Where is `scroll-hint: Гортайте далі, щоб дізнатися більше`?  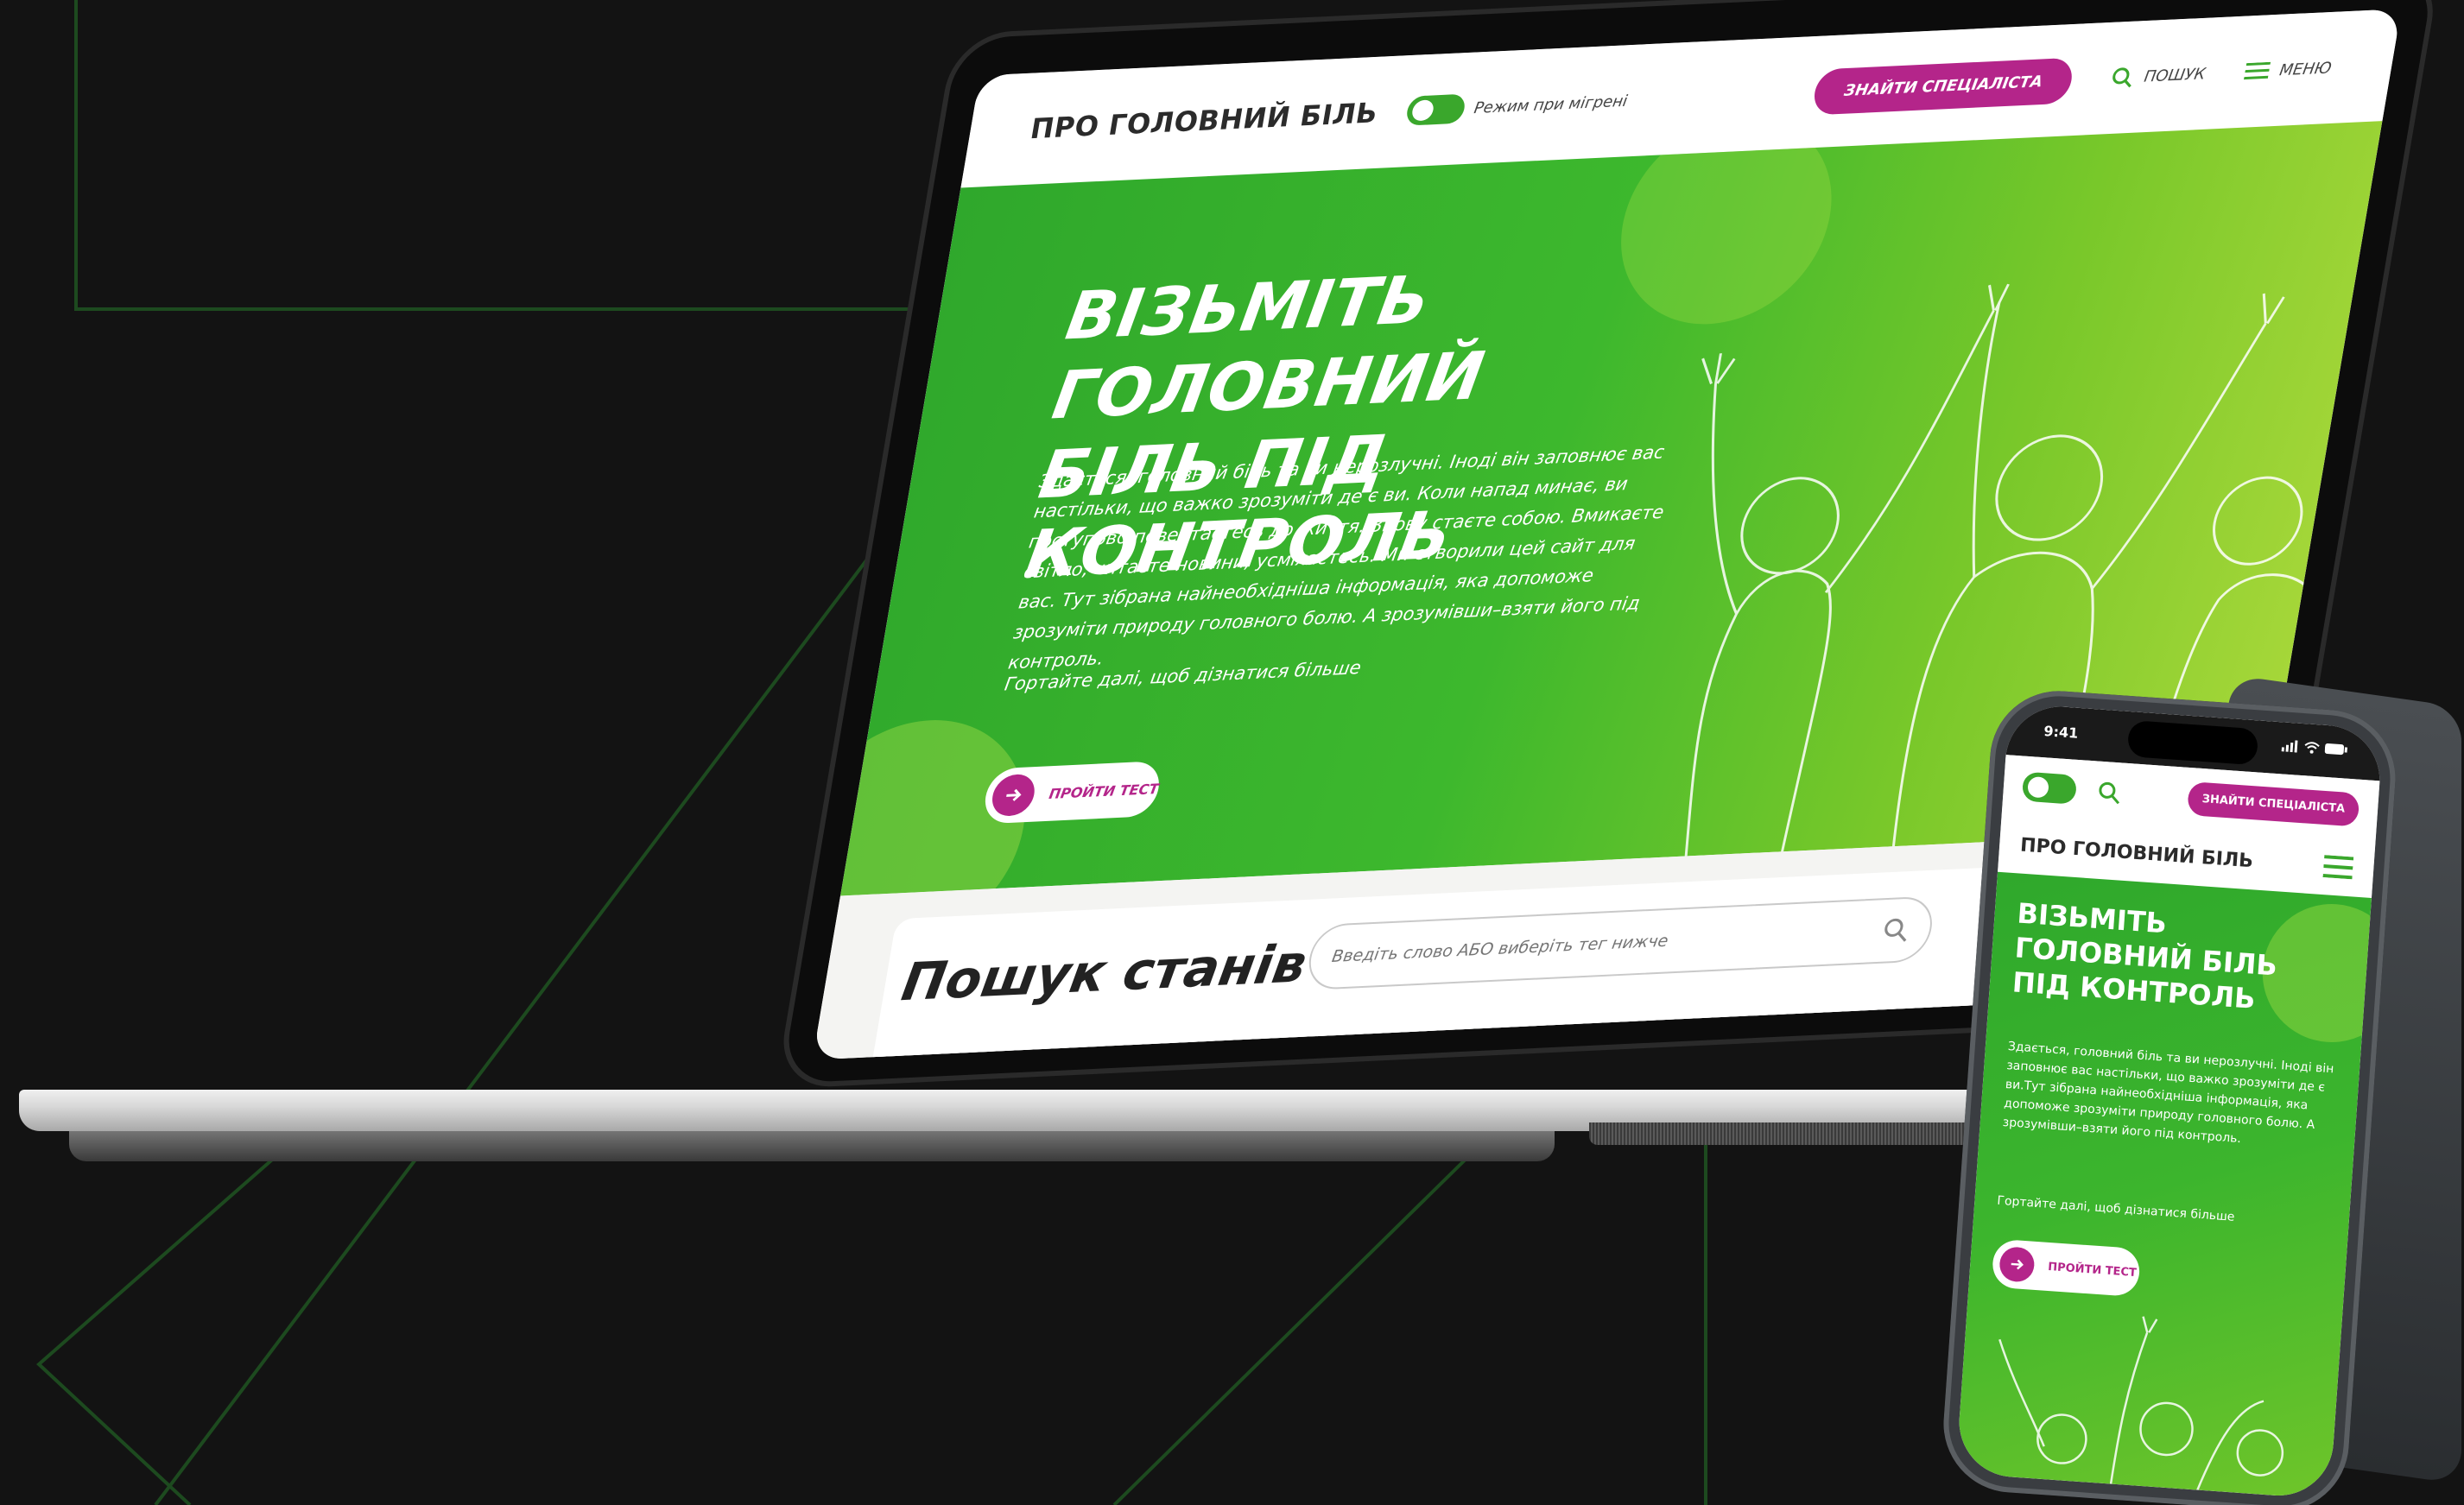
scroll-hint: Гортайте далі, щоб дізнатися більше is located at coordinates (2115, 1208).